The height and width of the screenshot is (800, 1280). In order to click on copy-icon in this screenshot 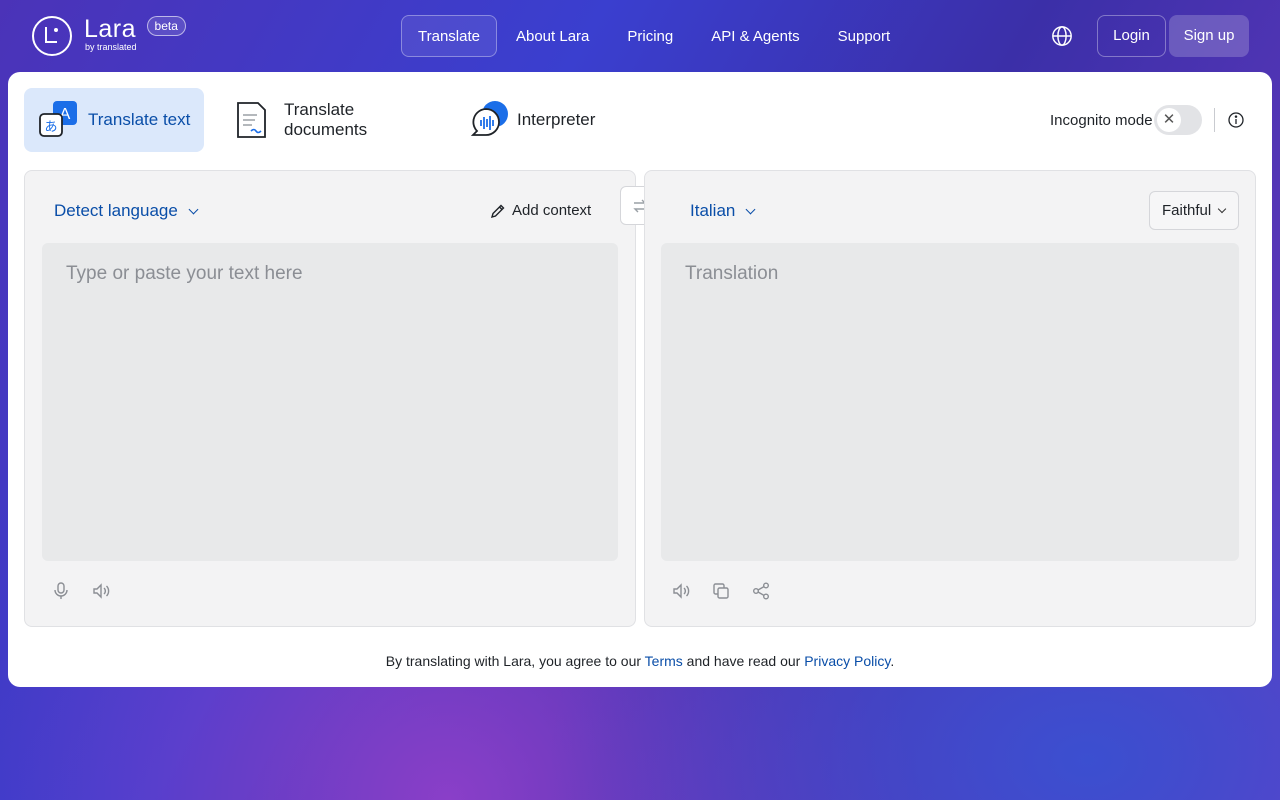, I will do `click(721, 591)`.